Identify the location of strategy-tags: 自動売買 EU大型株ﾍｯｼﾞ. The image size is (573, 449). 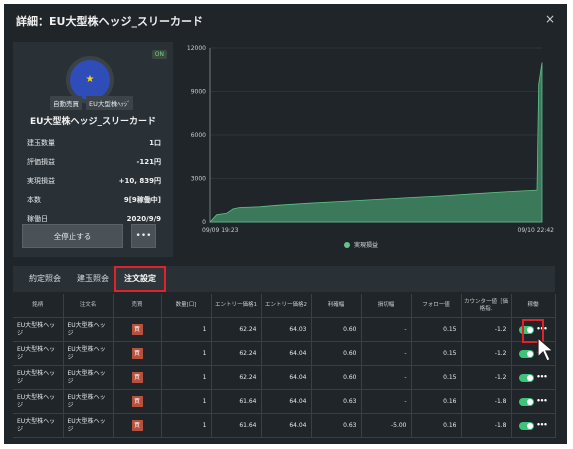
(92, 103).